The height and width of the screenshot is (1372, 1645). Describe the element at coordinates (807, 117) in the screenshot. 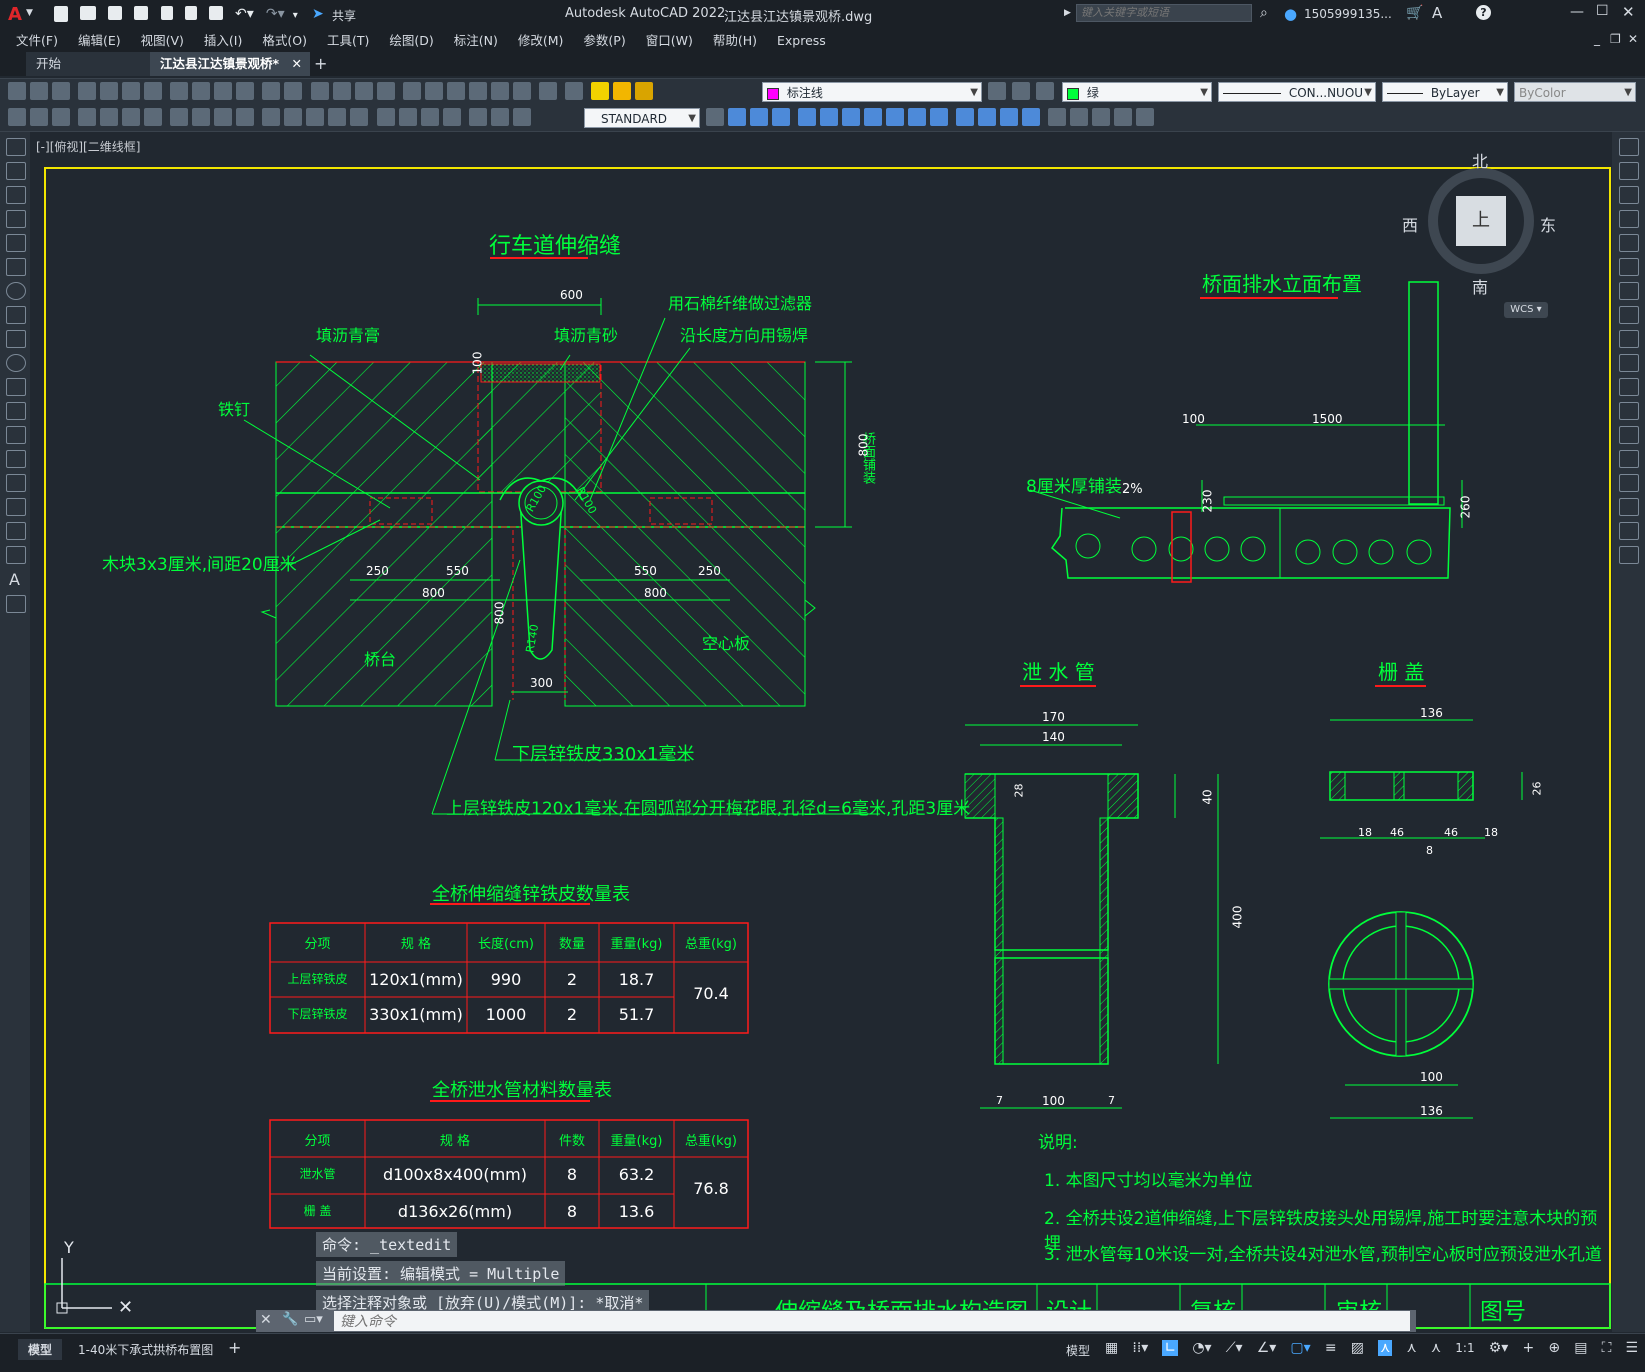

I see `extrude-icon` at that location.